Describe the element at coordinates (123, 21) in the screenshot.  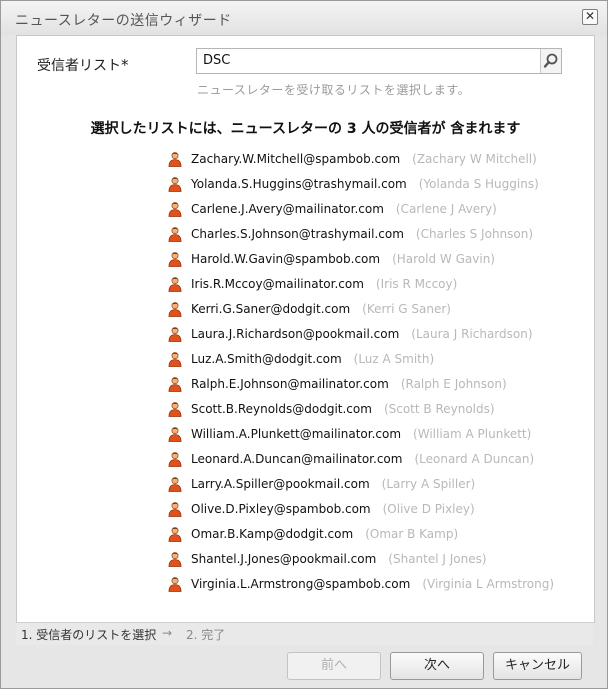
I see `window-title: ニュースレターの送信ウィザード` at that location.